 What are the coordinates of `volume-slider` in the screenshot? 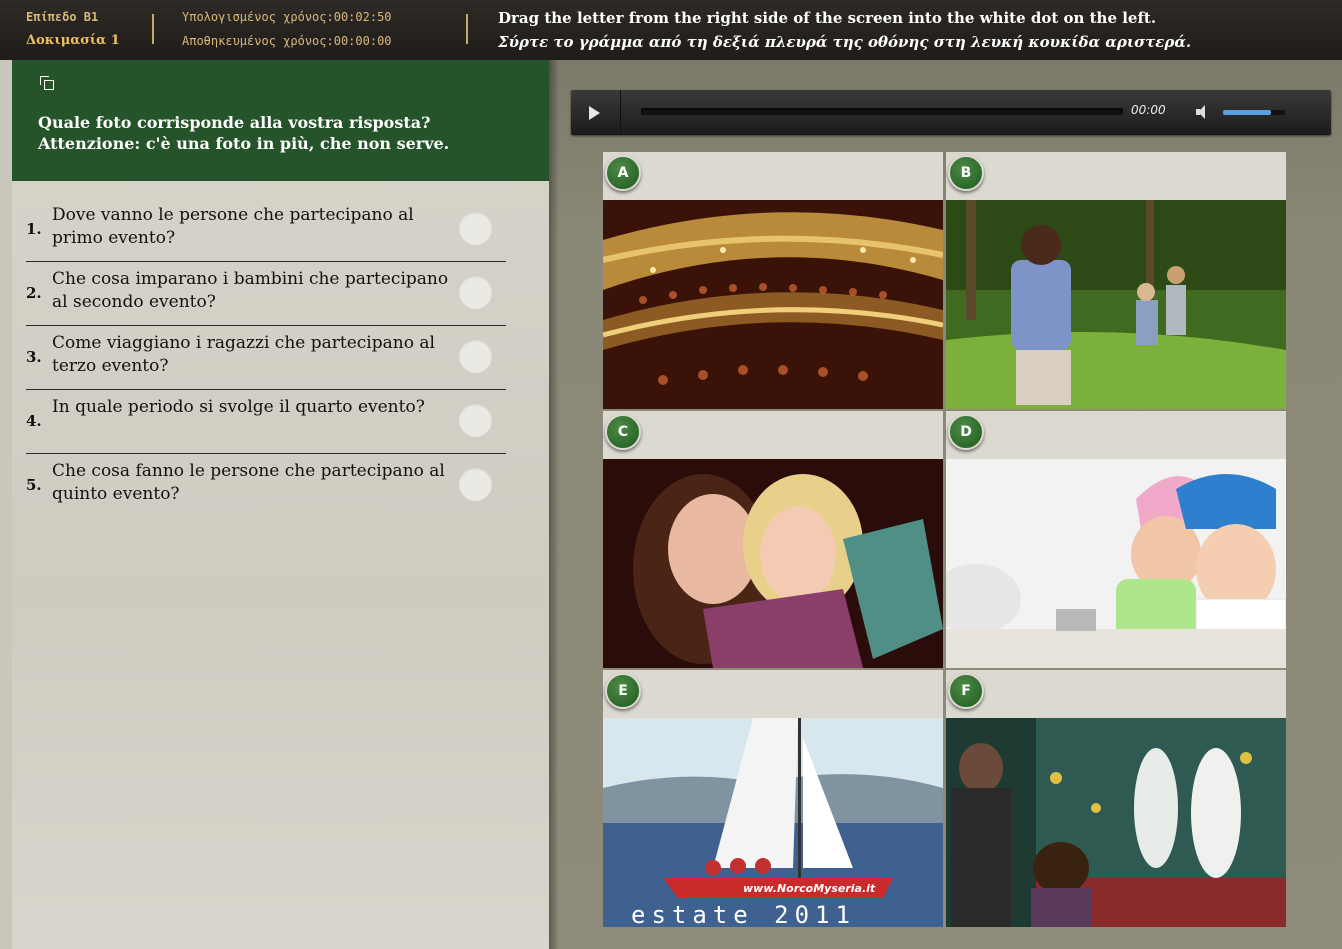 It's located at (1254, 112).